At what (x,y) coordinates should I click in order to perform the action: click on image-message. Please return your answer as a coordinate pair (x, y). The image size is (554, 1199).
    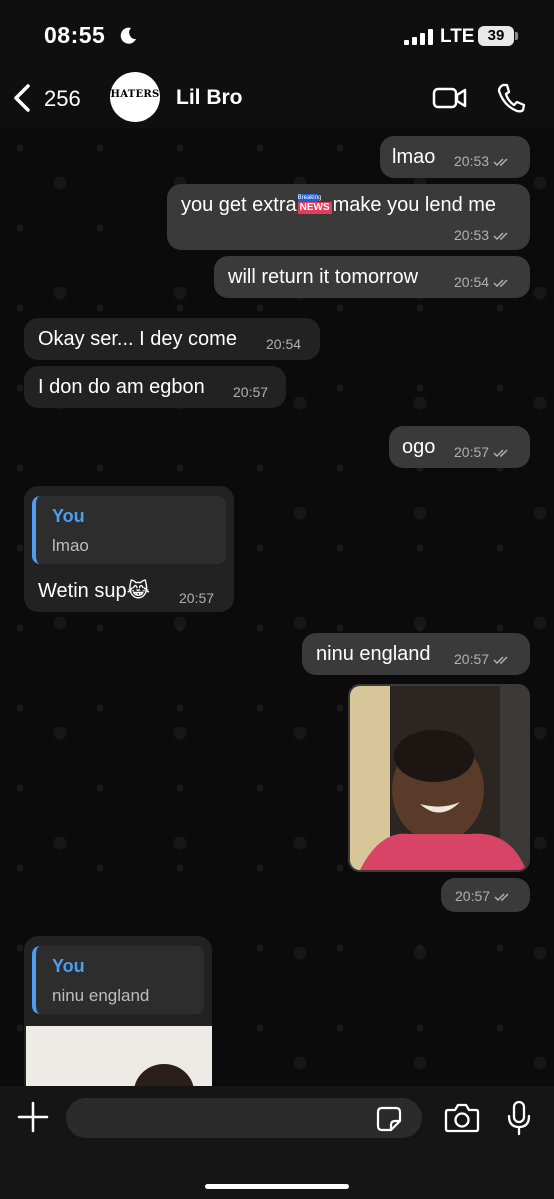
    Looking at the image, I should click on (439, 778).